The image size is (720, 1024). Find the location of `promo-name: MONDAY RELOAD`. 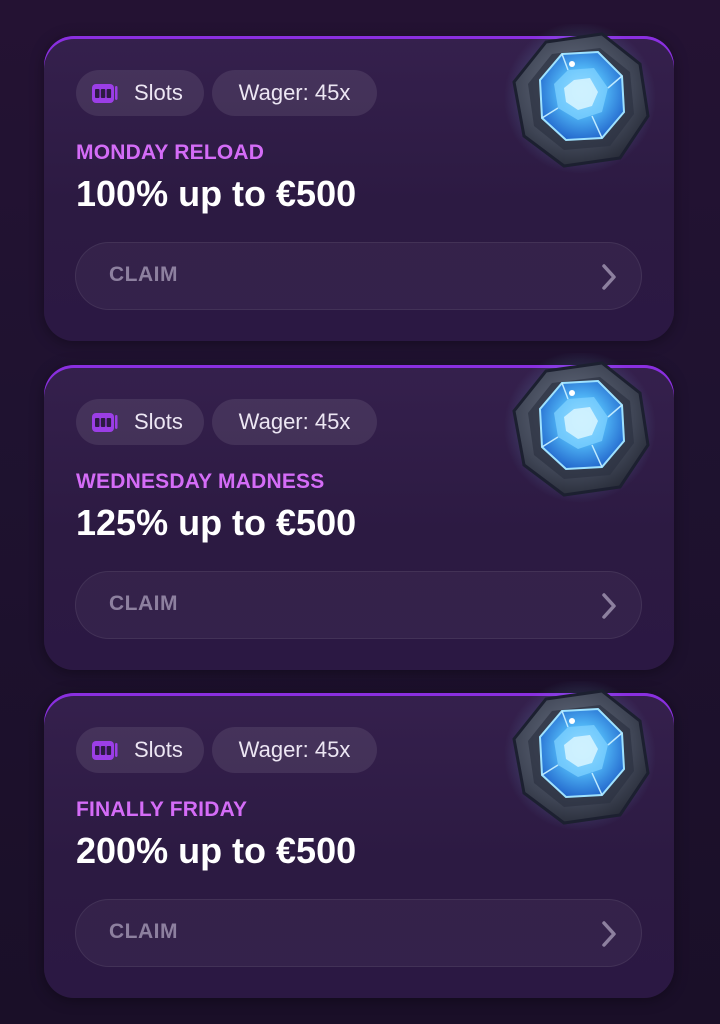

promo-name: MONDAY RELOAD is located at coordinates (170, 152).